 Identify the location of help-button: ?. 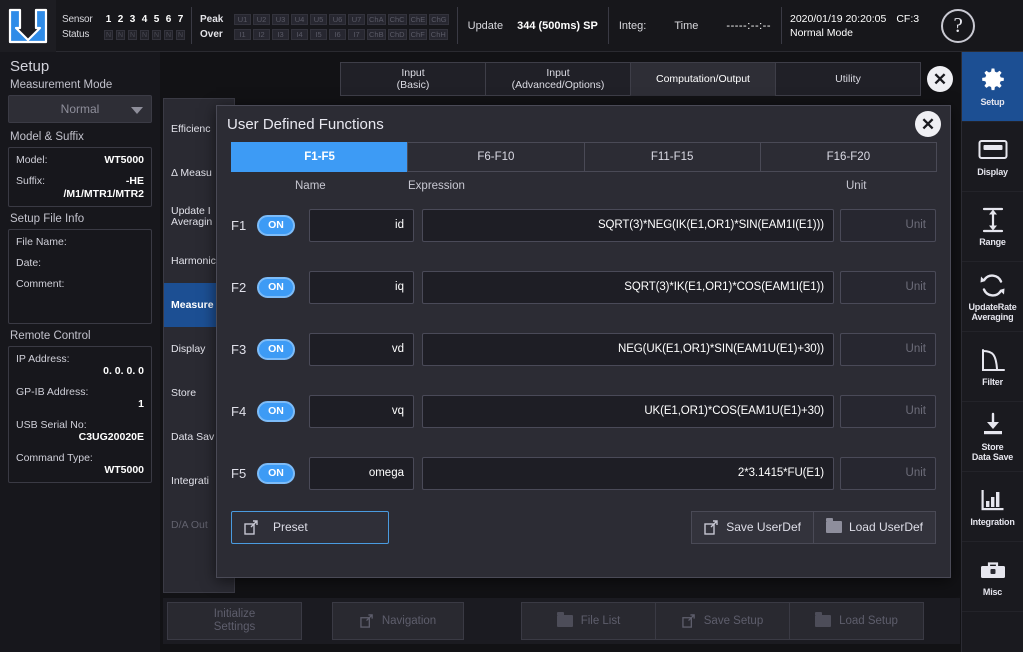
(958, 25).